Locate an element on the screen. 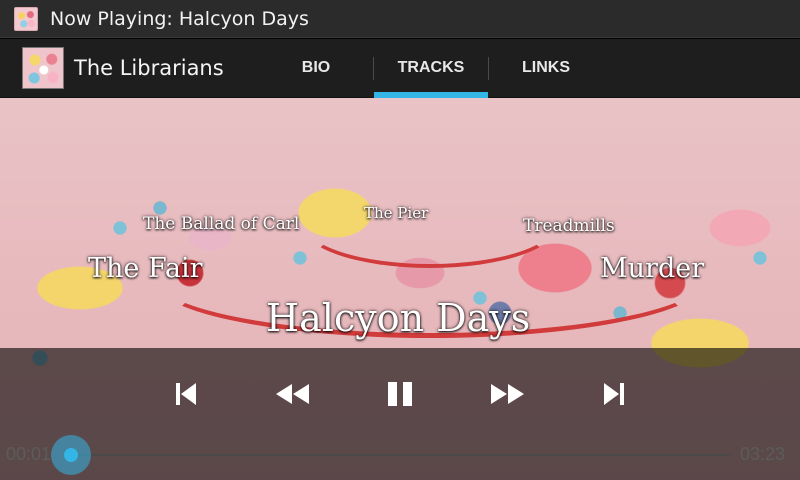 This screenshot has width=800, height=480. next-button is located at coordinates (614, 394).